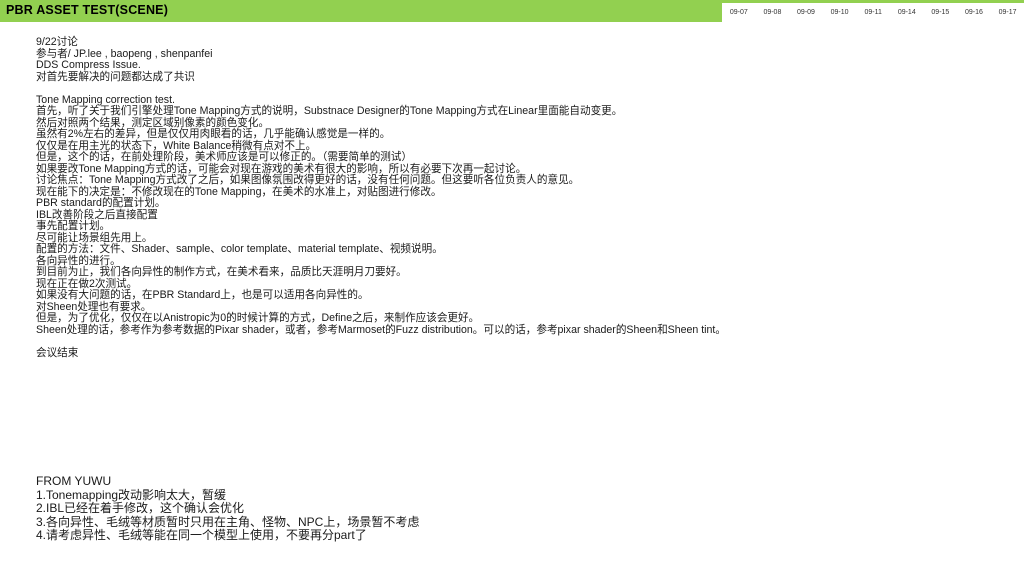 This screenshot has height=576, width=1024. Describe the element at coordinates (74, 481) in the screenshot. I see `feedback-heading: FROM YUWU` at that location.